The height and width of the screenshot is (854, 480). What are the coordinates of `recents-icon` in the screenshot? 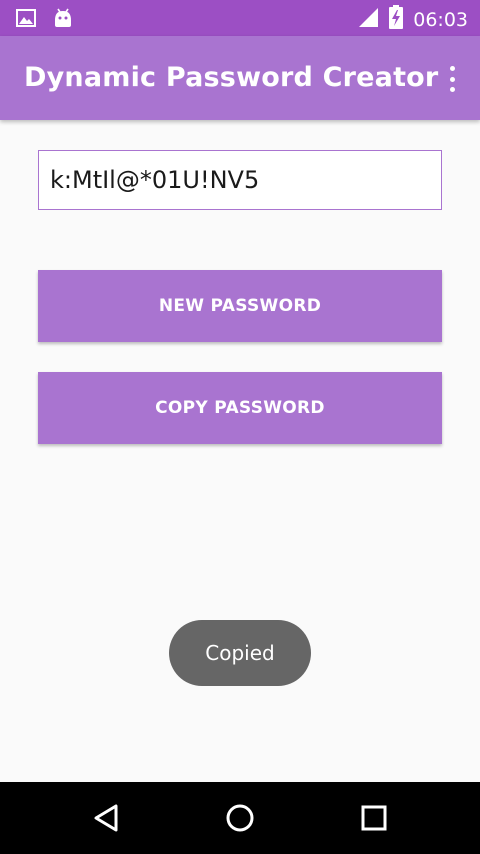 It's located at (374, 818).